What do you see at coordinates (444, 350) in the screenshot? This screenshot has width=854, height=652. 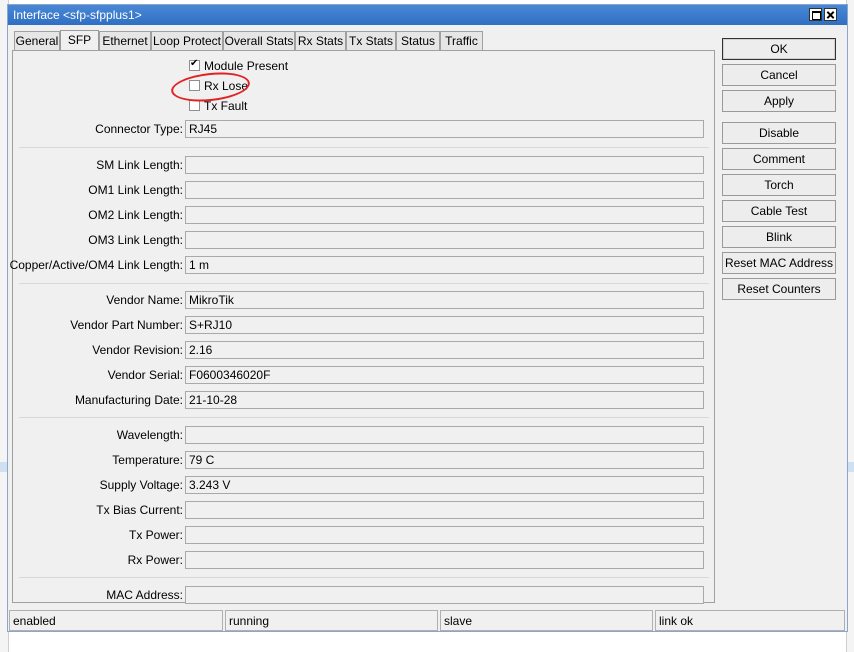 I see `vendor-revision-field: 2.16` at bounding box center [444, 350].